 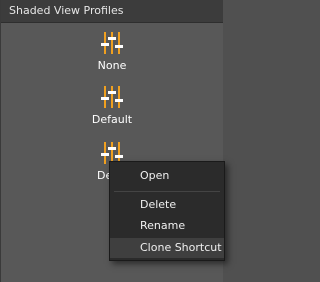 I want to click on menu-separator, so click(x=167, y=191).